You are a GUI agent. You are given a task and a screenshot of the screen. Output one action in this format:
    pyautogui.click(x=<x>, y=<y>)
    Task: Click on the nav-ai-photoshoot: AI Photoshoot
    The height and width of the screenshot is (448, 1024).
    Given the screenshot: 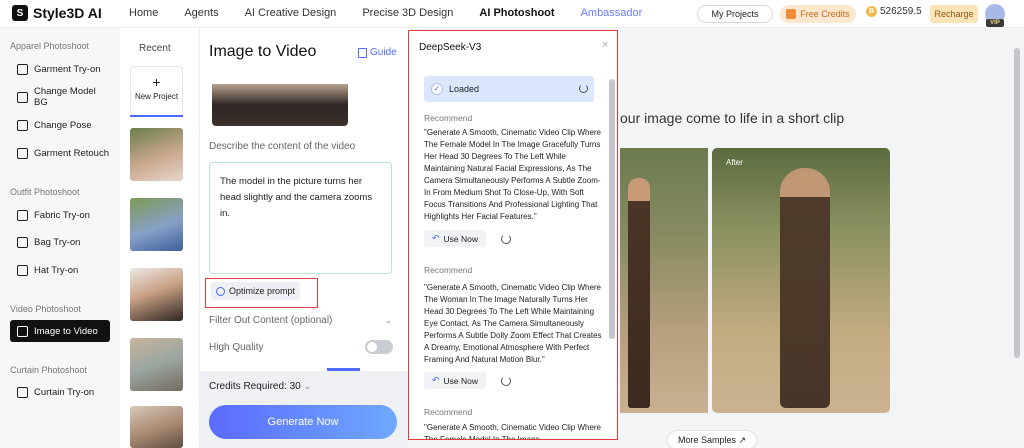 What is the action you would take?
    pyautogui.click(x=516, y=13)
    